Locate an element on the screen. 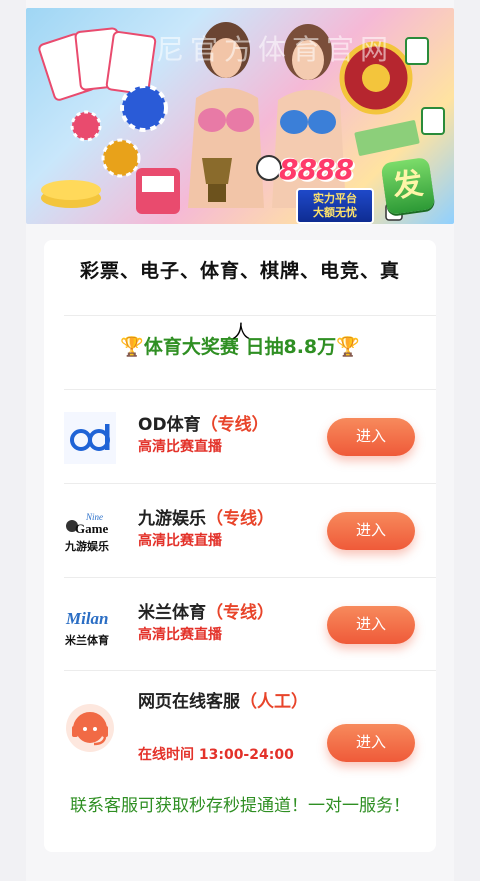 This screenshot has width=480, height=881. enter-button-nine-game: 进入 is located at coordinates (371, 531).